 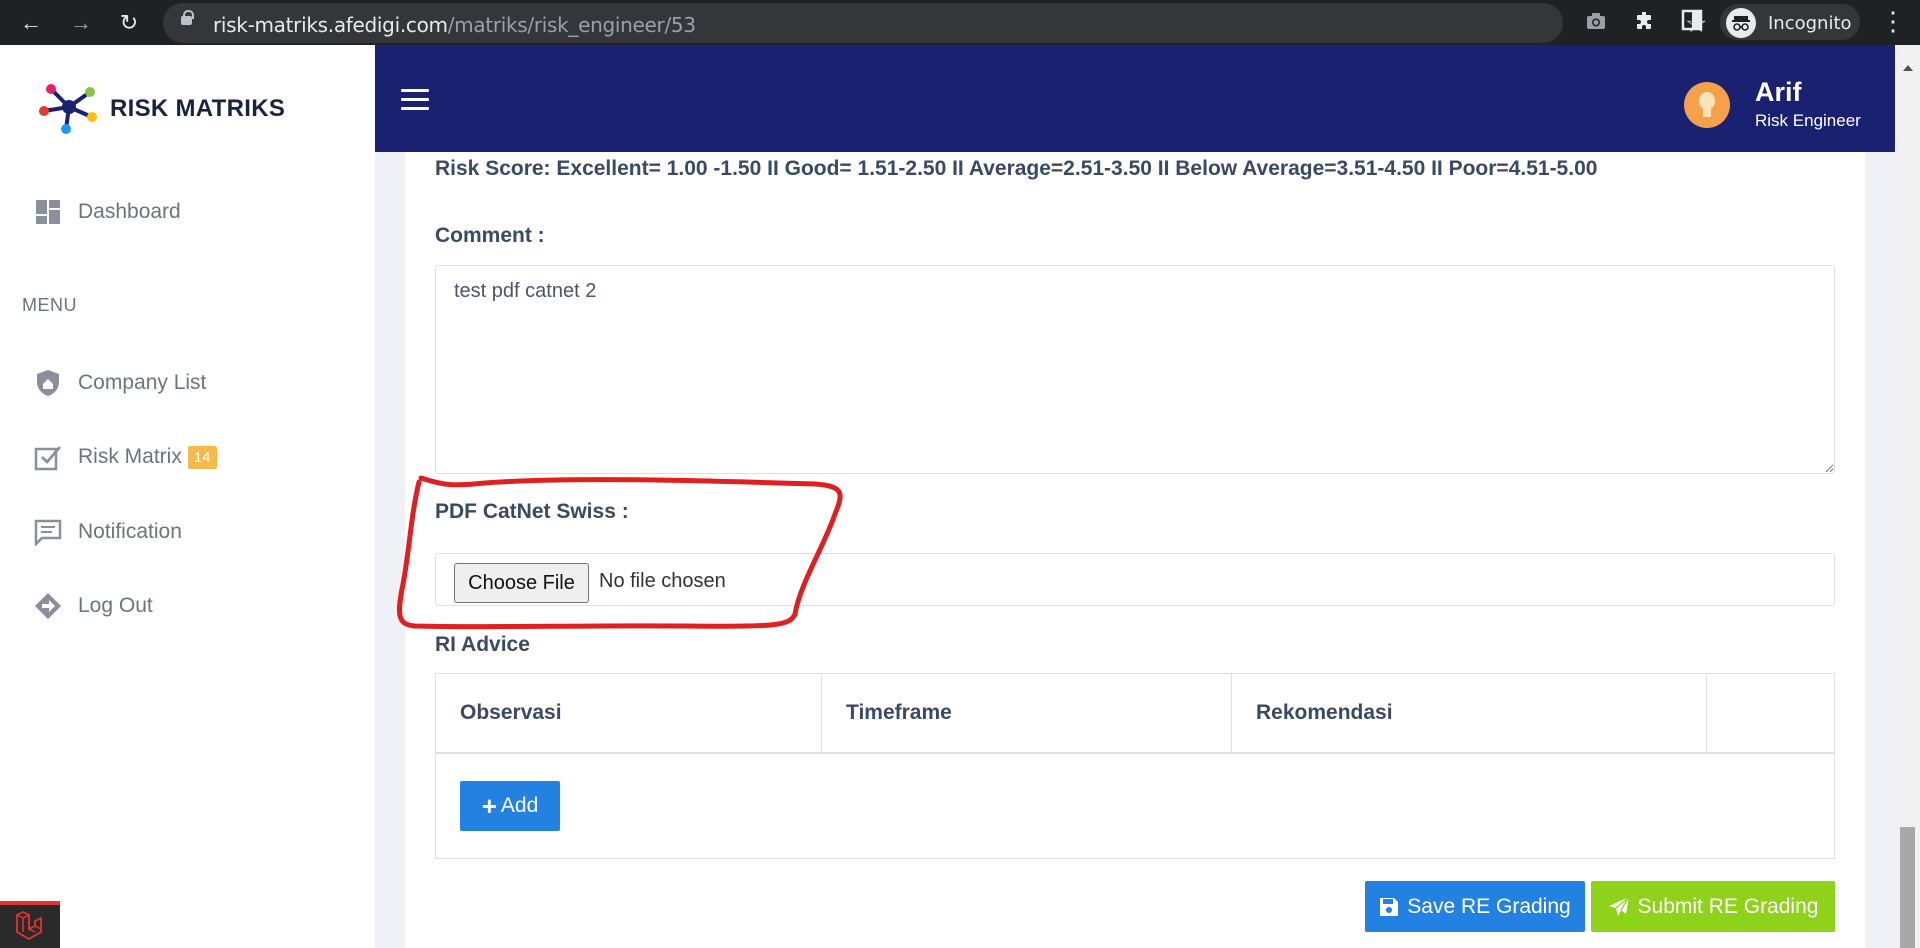 What do you see at coordinates (30, 903) in the screenshot?
I see `debugbar-accent` at bounding box center [30, 903].